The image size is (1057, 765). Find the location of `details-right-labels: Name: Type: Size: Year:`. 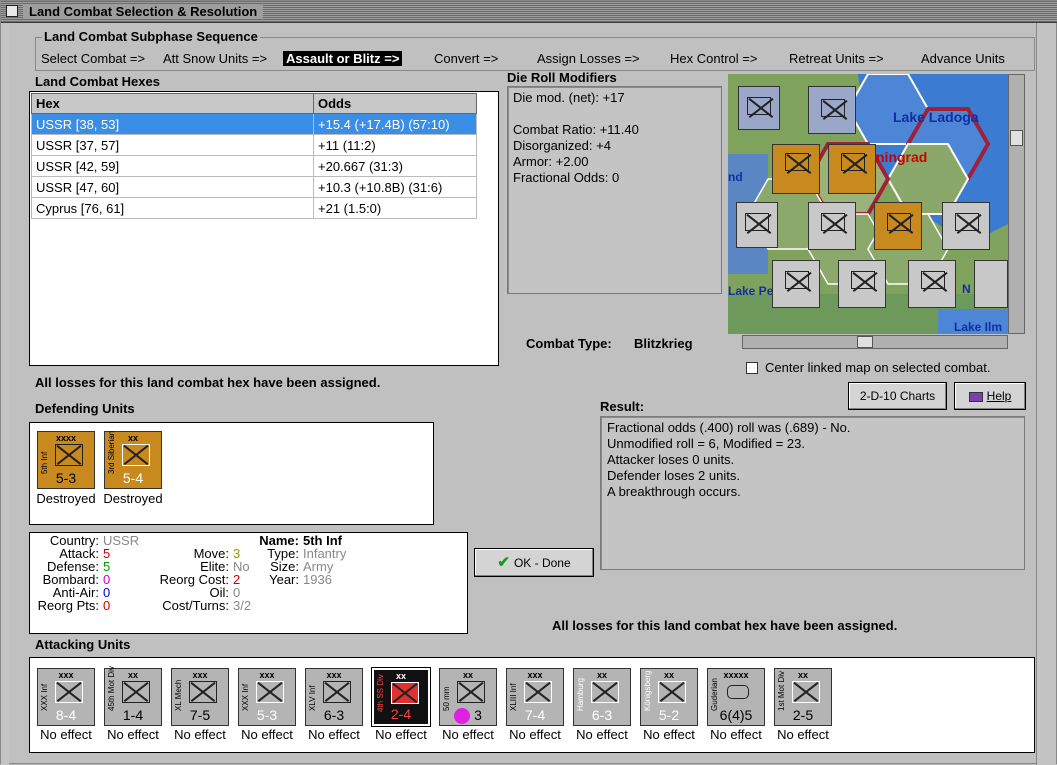

details-right-labels: Name: Type: Size: Year: is located at coordinates (277, 560).